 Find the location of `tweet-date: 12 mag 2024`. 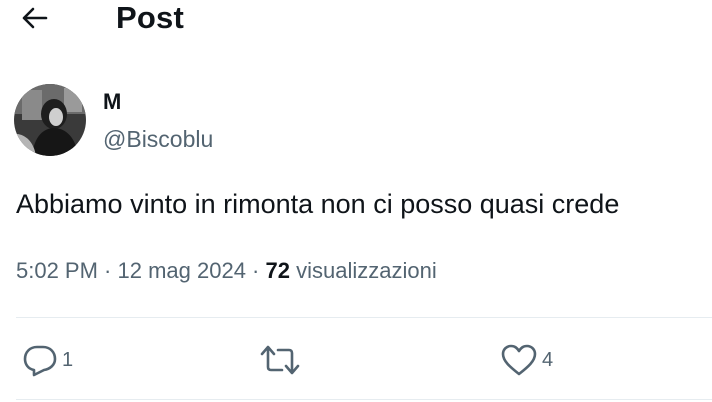

tweet-date: 12 mag 2024 is located at coordinates (182, 270).